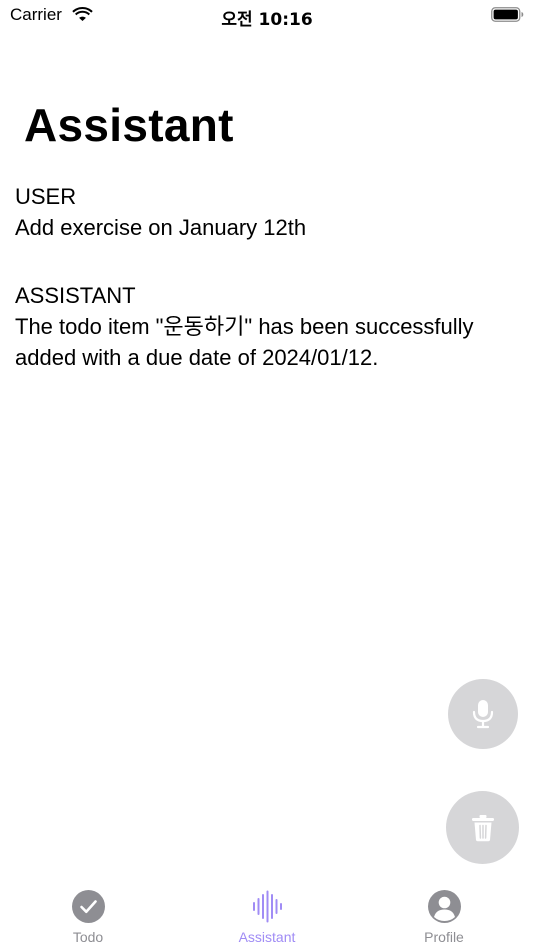 Image resolution: width=534 pixels, height=950 pixels. What do you see at coordinates (46, 196) in the screenshot?
I see `message-role: USER` at bounding box center [46, 196].